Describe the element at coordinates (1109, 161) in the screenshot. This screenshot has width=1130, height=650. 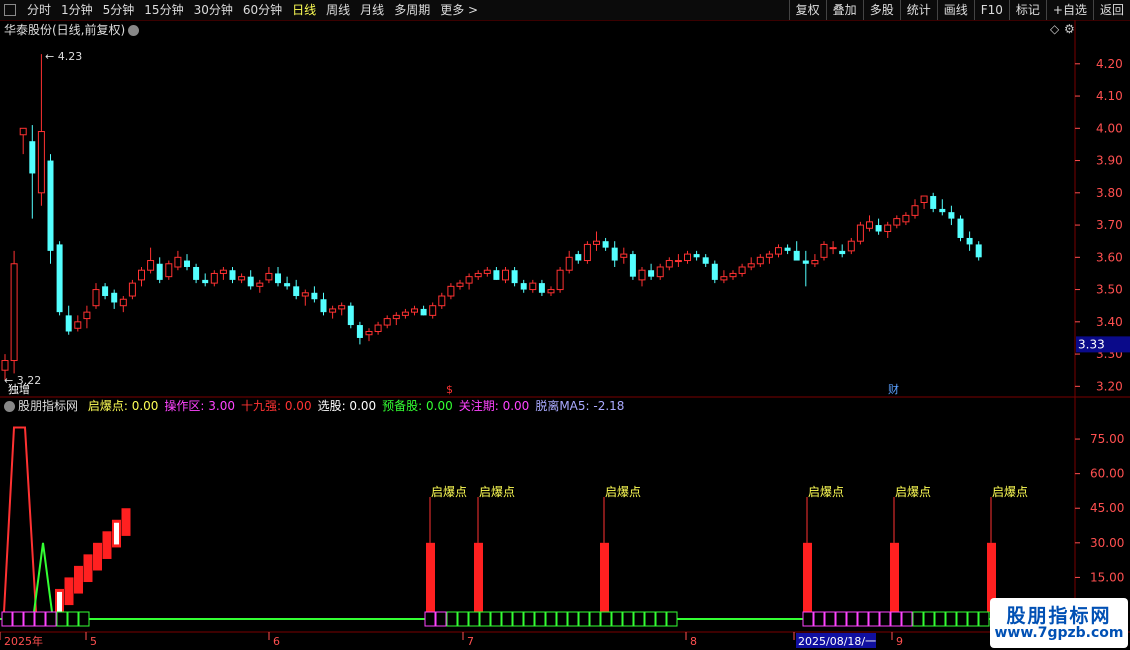
I see `price-tick-label-3: 3.90` at that location.